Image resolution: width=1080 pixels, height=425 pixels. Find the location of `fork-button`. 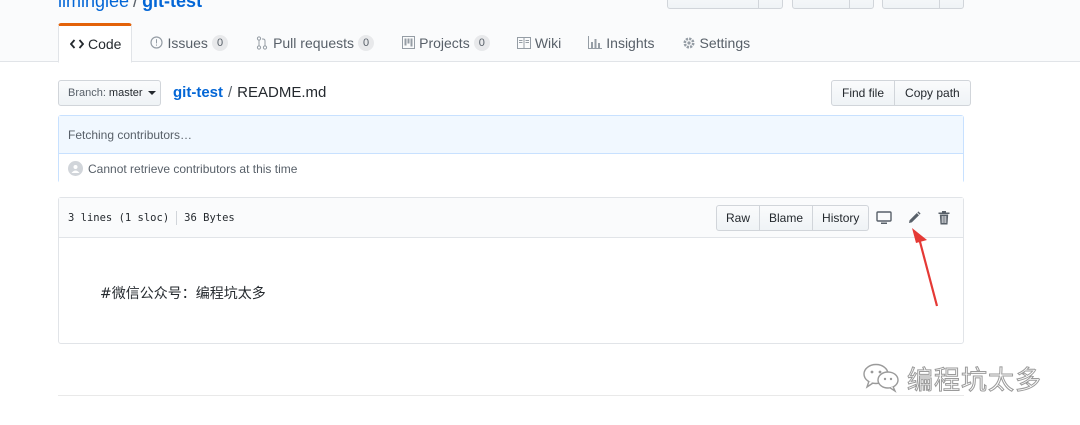

fork-button is located at coordinates (923, 4).